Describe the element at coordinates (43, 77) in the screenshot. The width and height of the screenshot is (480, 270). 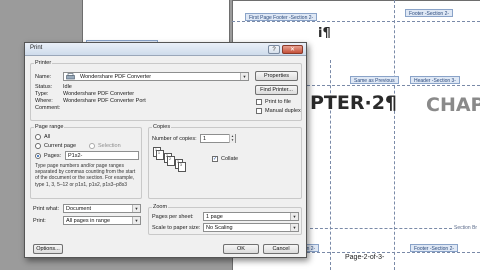
I see `printer-name-label: Name:` at that location.